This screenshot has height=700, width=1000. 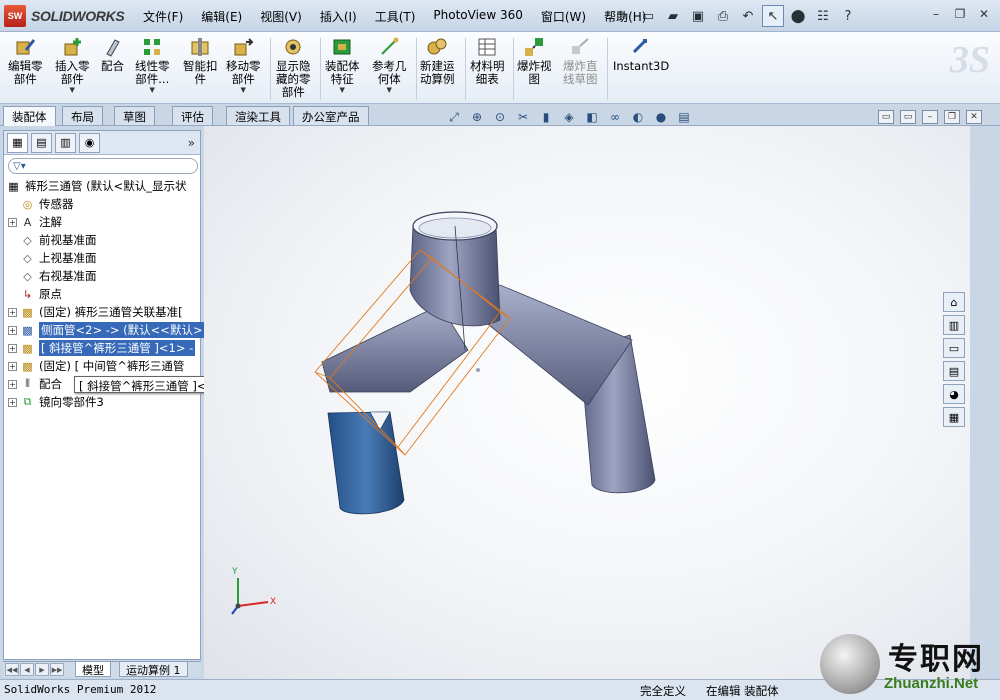 What do you see at coordinates (35, 222) in the screenshot?
I see `tree-node: + A 注解` at bounding box center [35, 222].